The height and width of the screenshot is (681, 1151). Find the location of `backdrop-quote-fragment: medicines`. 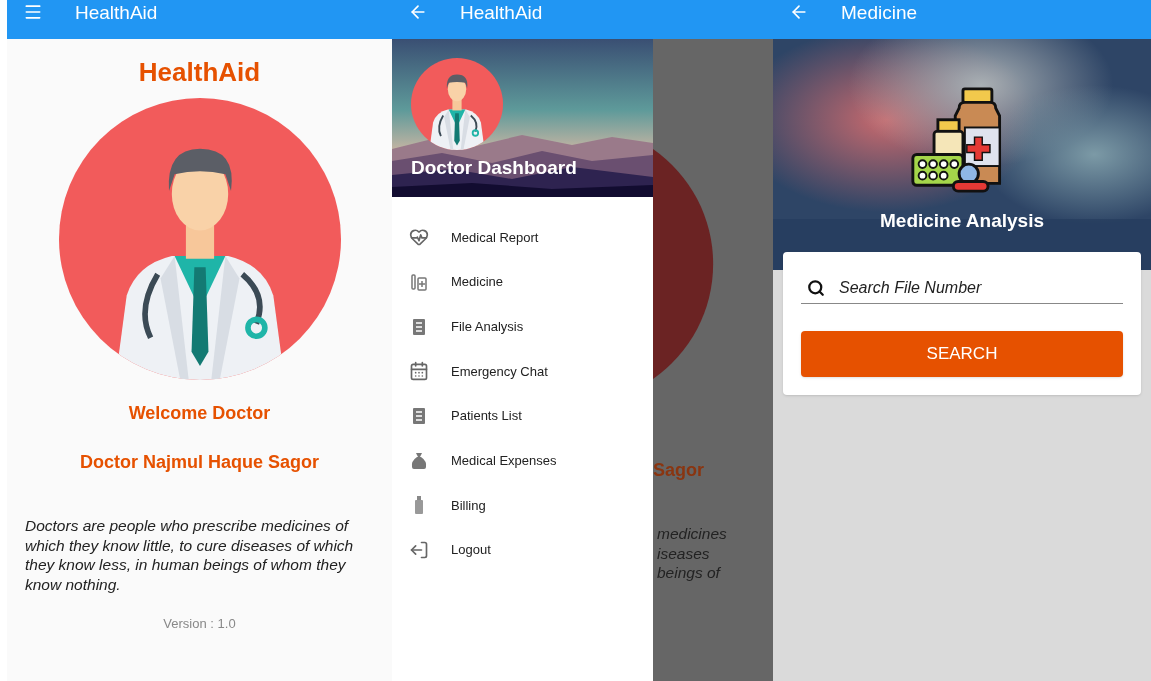

backdrop-quote-fragment: medicines is located at coordinates (692, 534).